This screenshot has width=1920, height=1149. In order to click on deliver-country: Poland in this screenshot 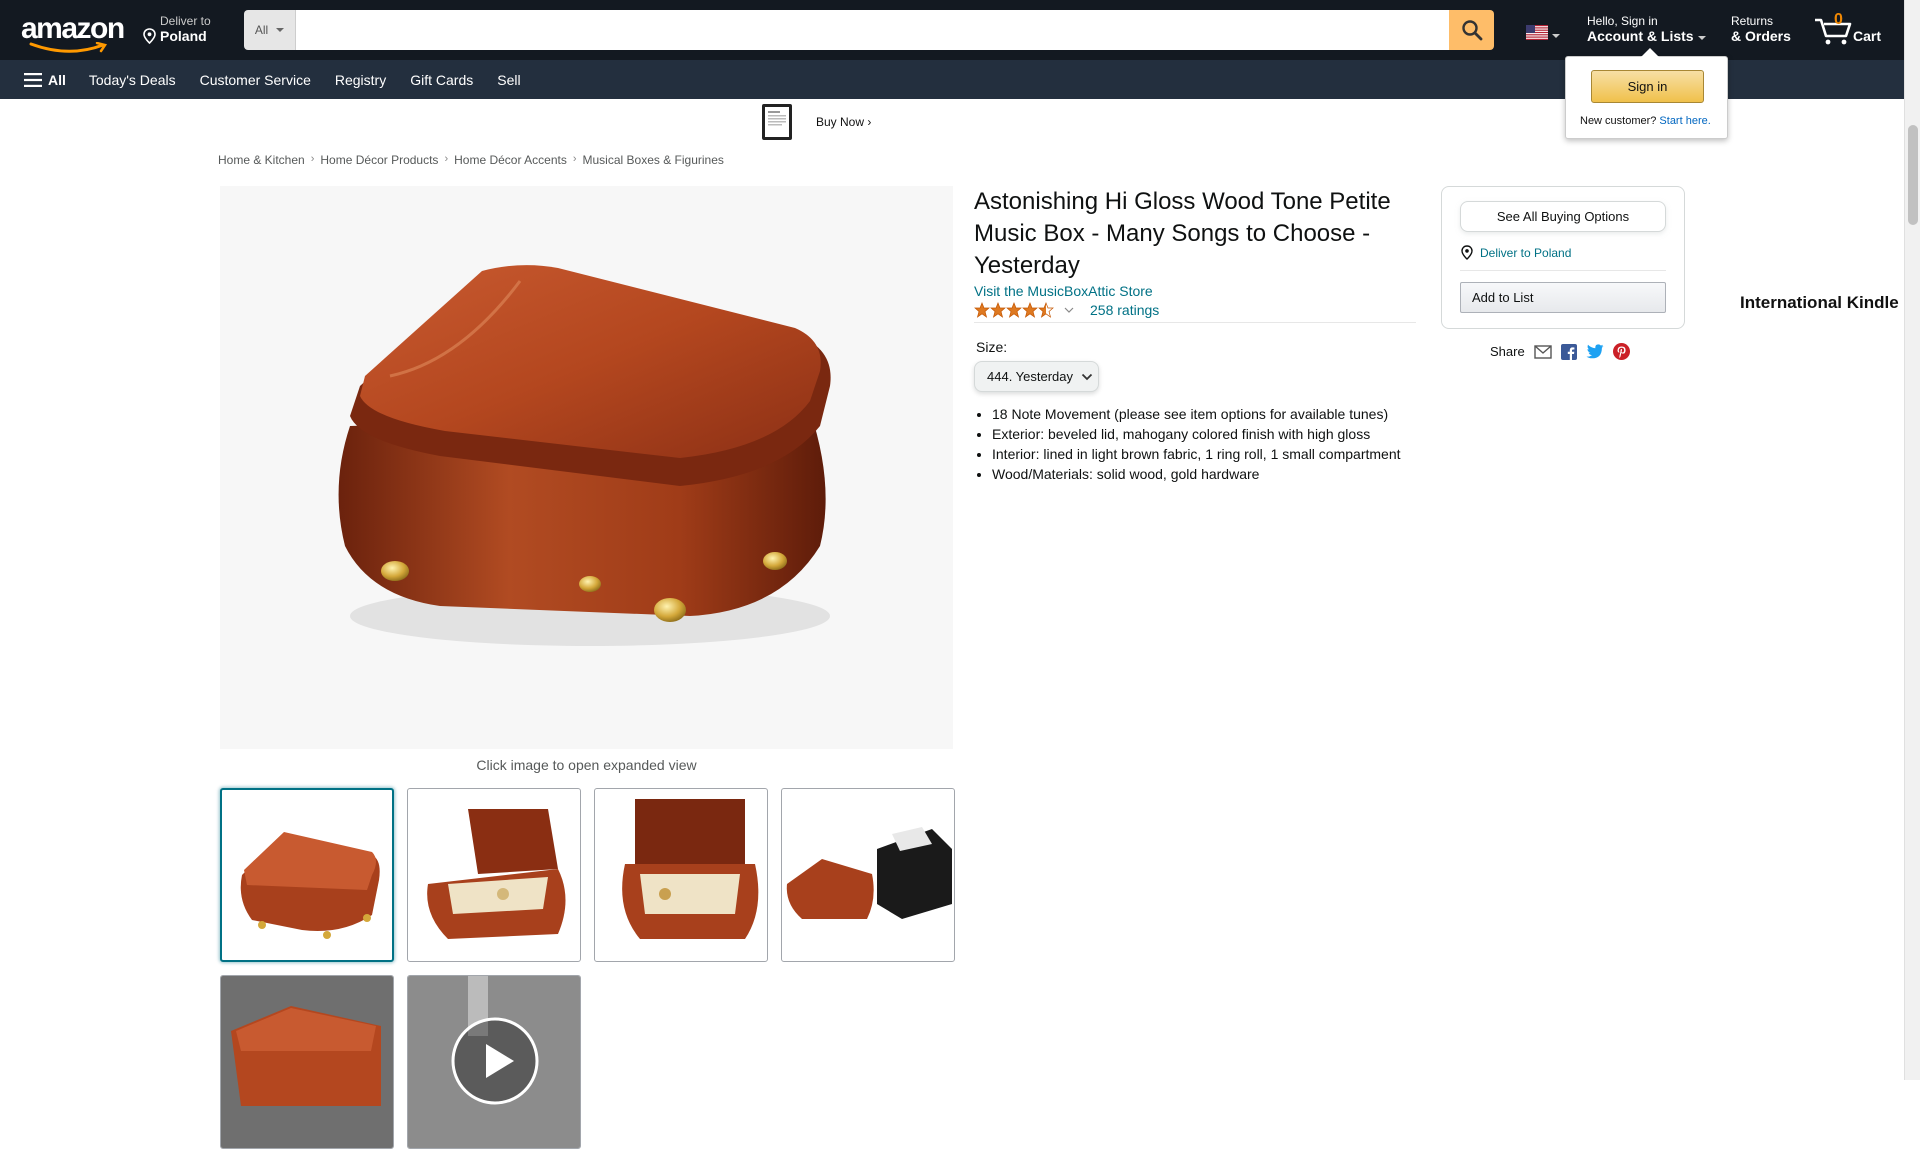, I will do `click(183, 36)`.